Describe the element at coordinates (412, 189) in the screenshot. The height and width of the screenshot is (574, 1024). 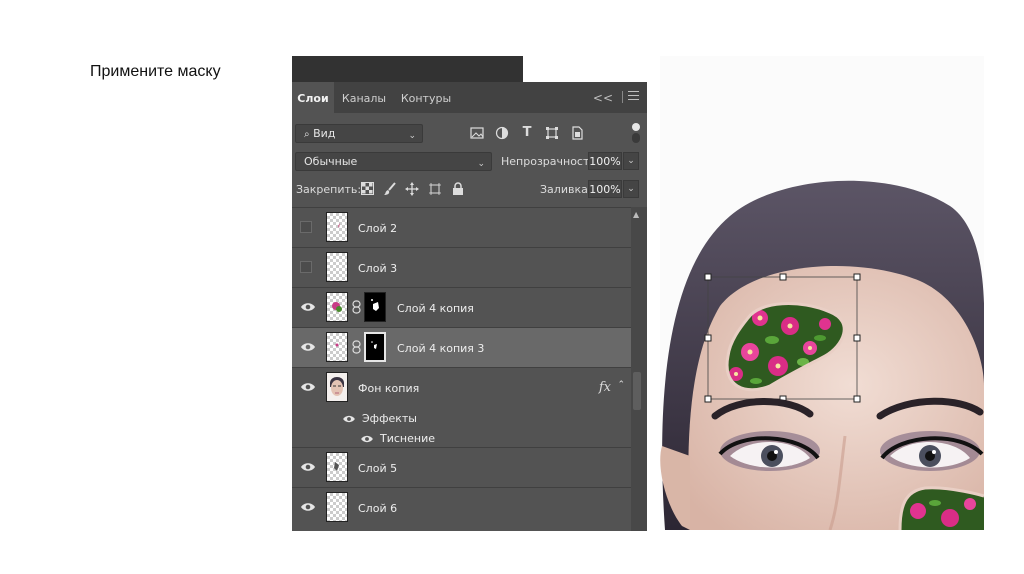
I see `lock-position-icon` at that location.